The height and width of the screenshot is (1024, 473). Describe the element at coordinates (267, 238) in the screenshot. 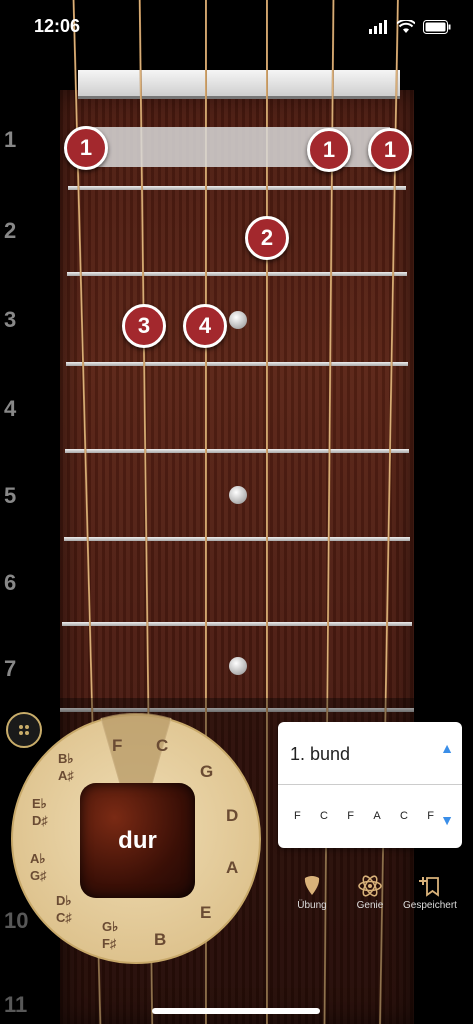

I see `finger-marker: 2` at that location.